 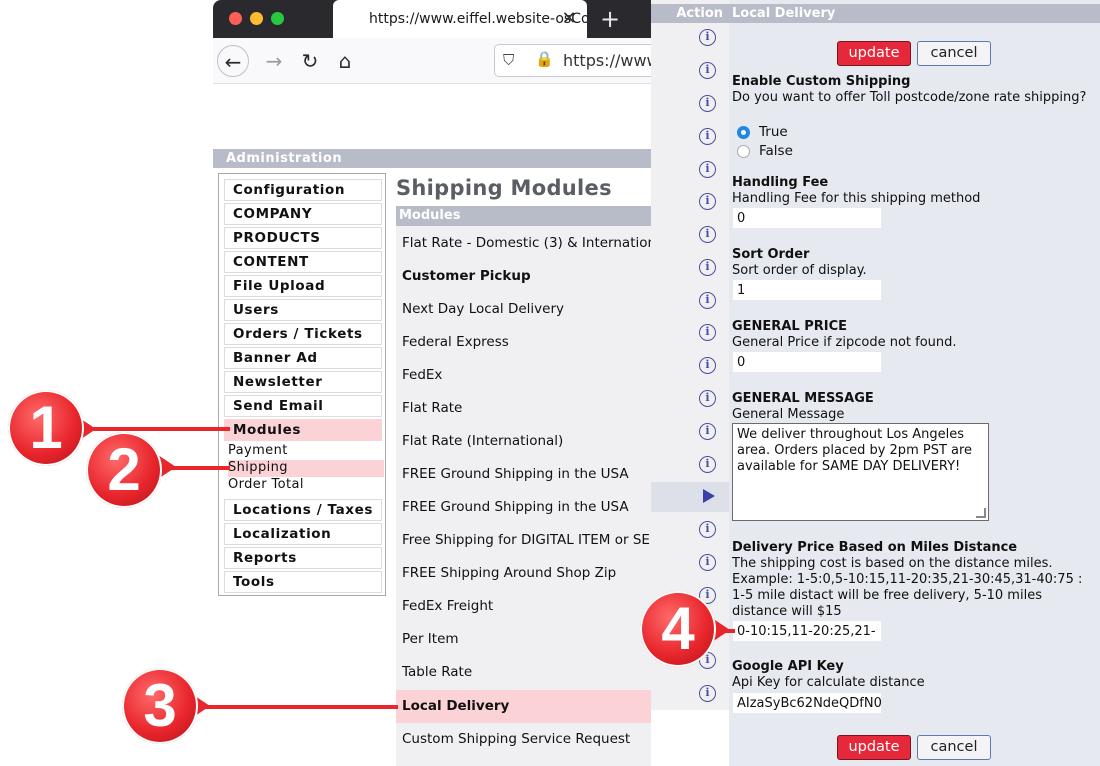 I want to click on radio-true-button, so click(x=743, y=132).